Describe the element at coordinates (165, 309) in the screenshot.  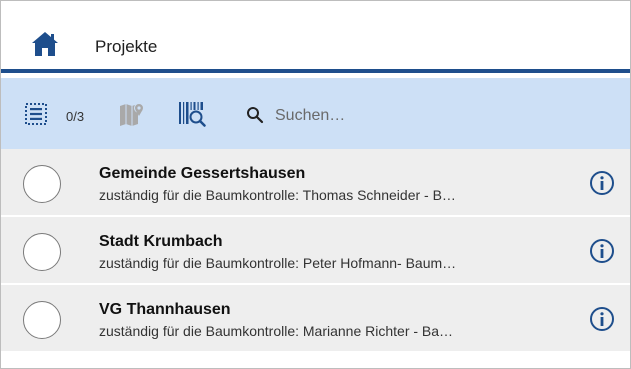
I see `project-name: VG Thannhausen` at that location.